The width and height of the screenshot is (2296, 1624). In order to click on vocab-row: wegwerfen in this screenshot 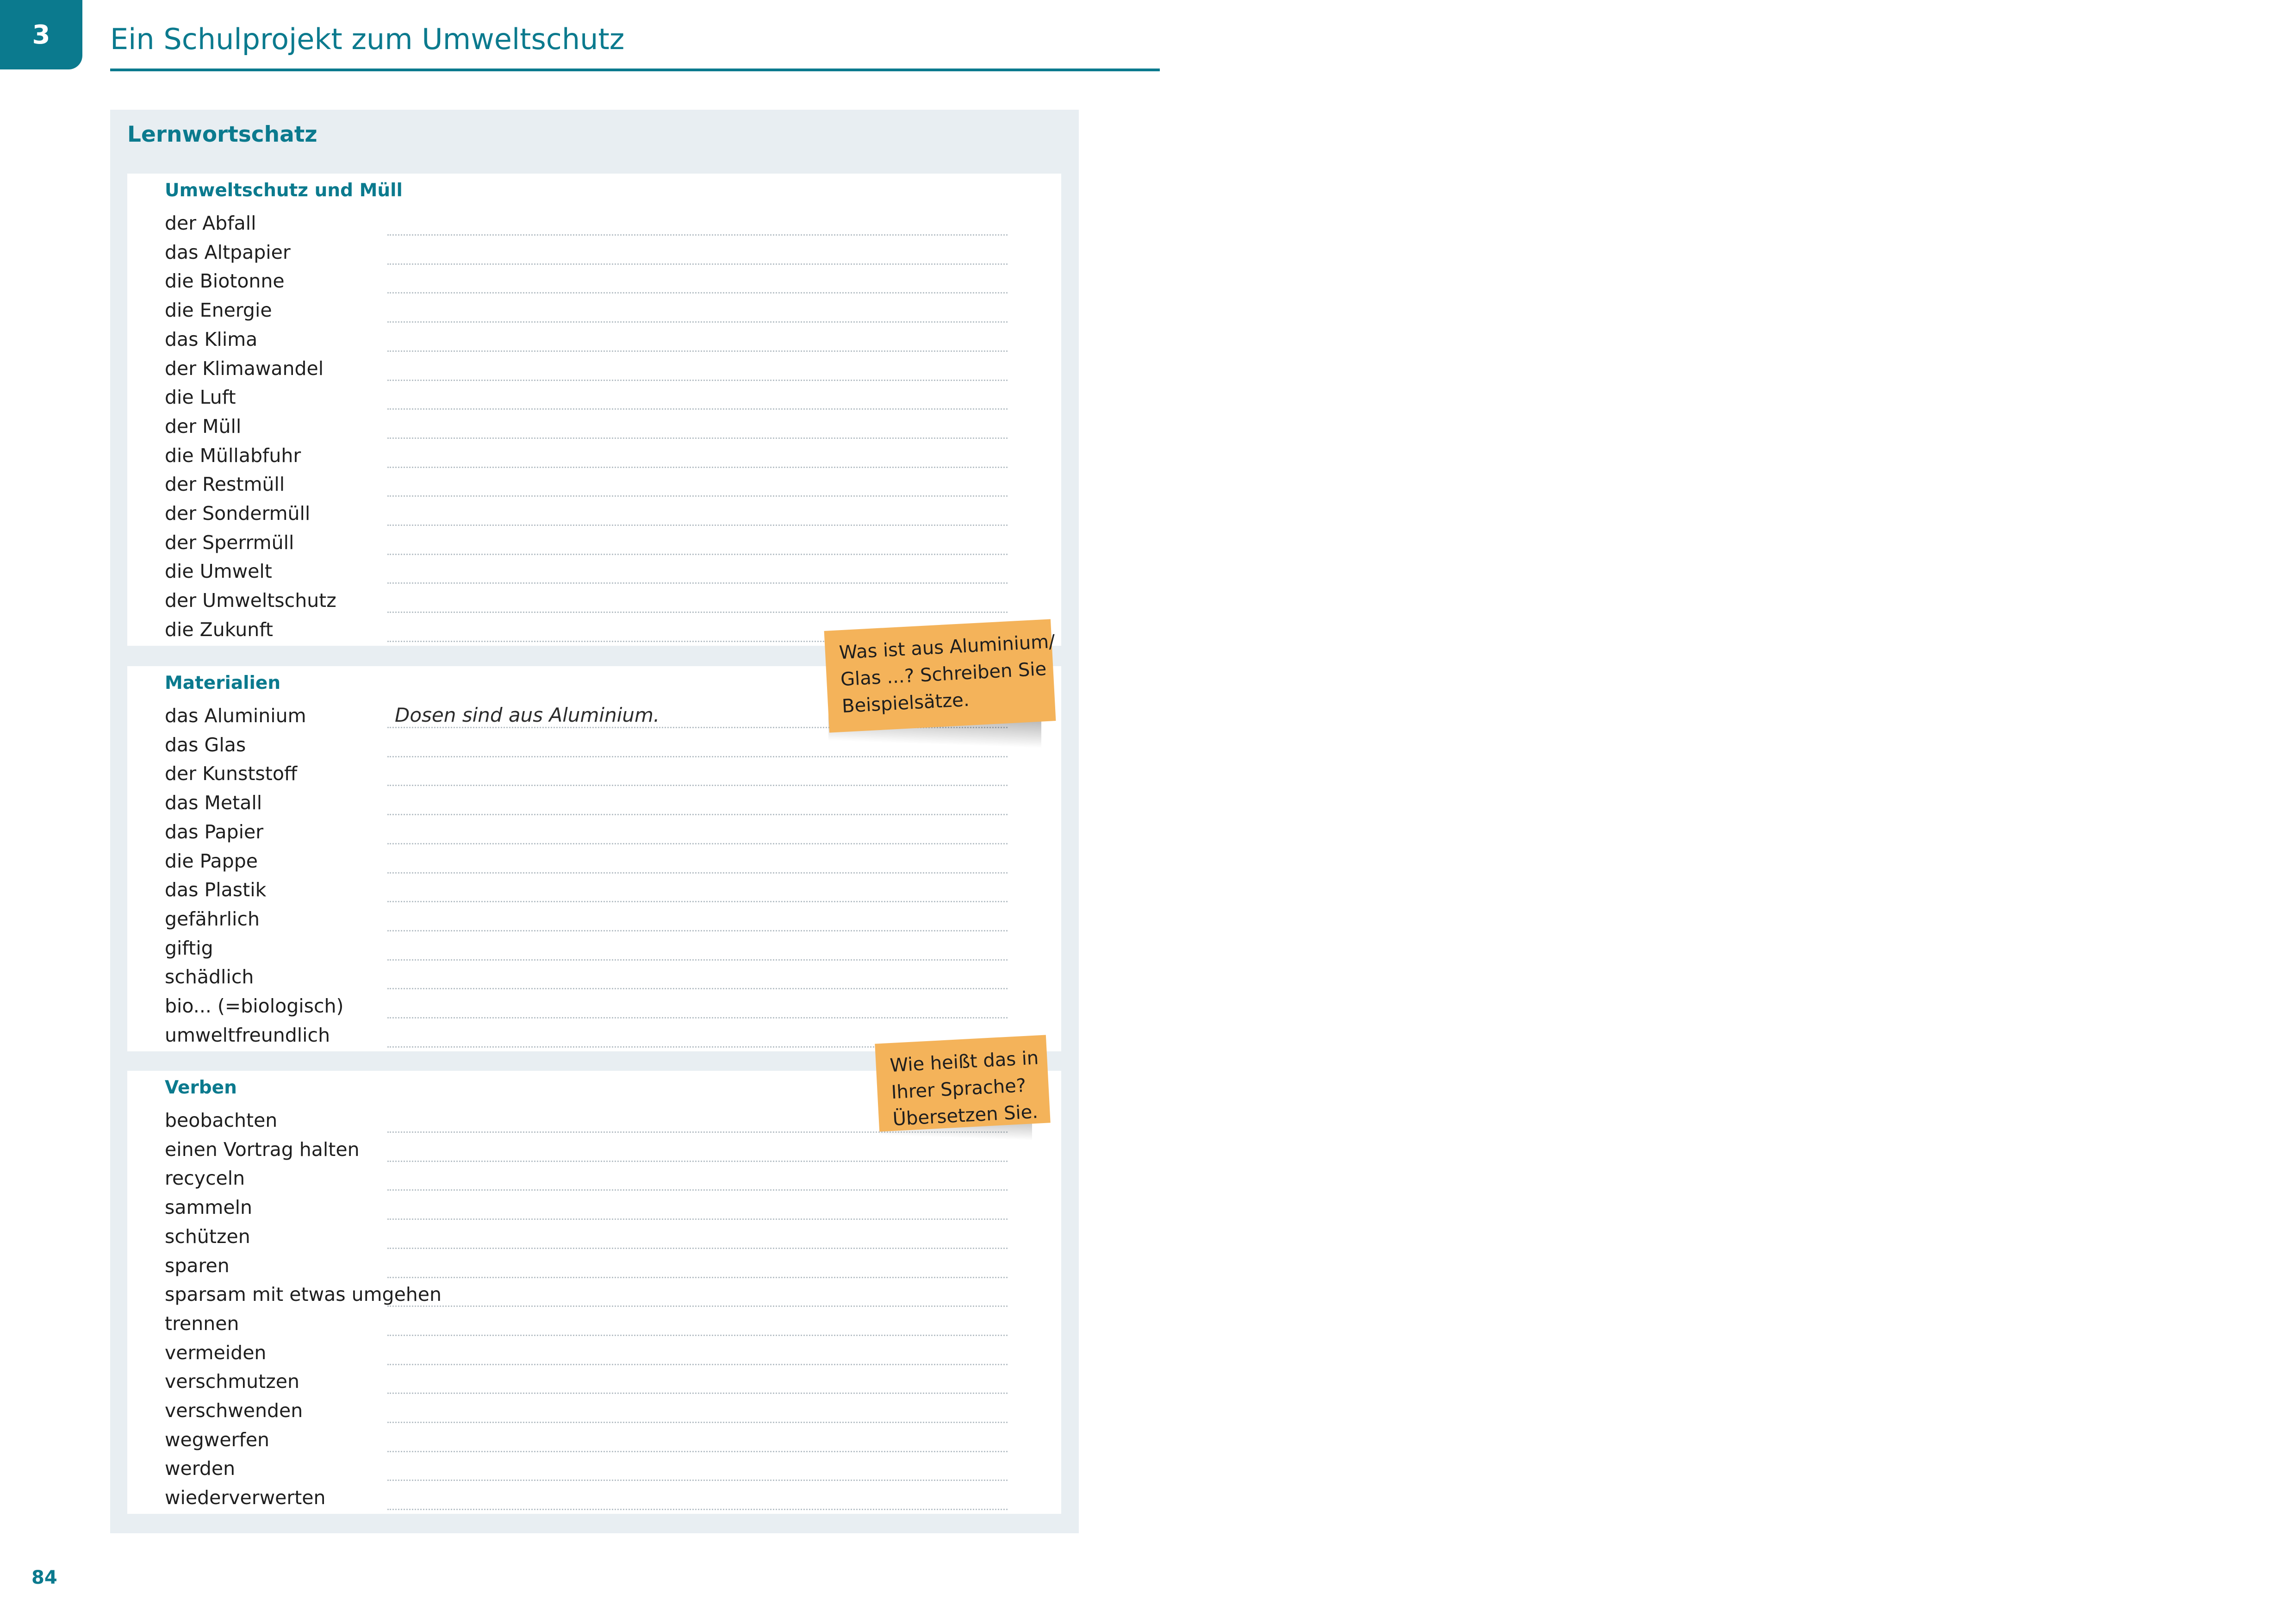, I will do `click(594, 1440)`.